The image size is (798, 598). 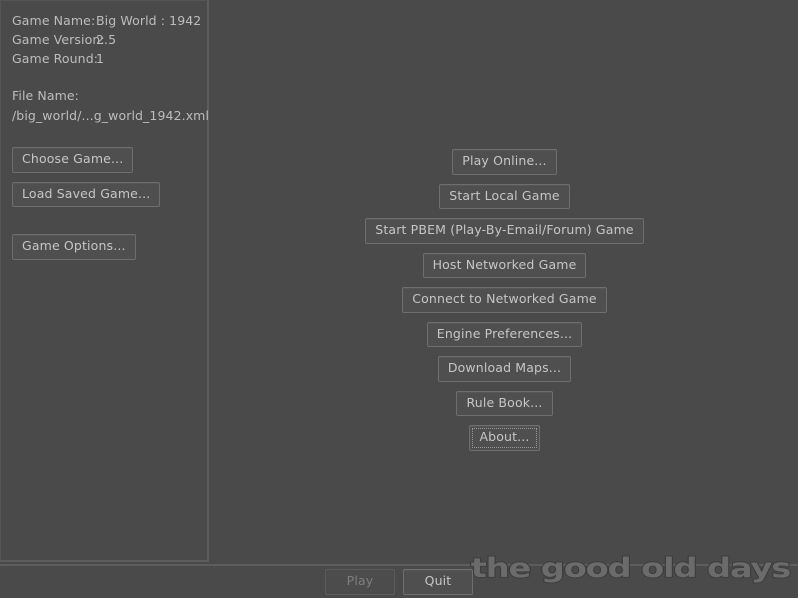 What do you see at coordinates (149, 20) in the screenshot?
I see `game-name-value: Big World : 1942` at bounding box center [149, 20].